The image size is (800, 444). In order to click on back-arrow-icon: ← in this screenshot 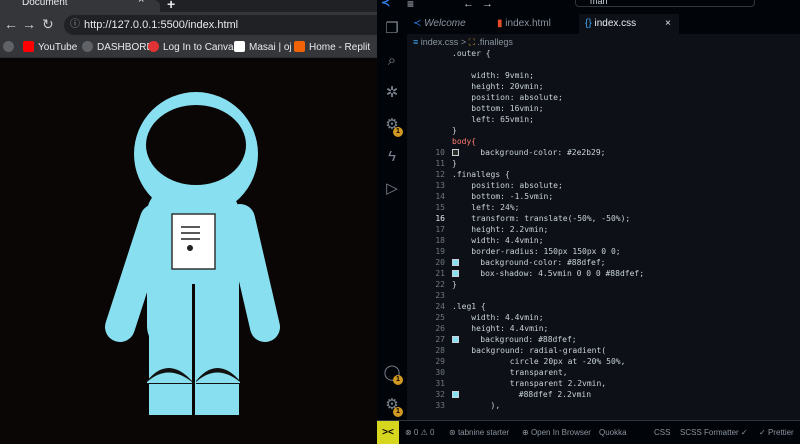, I will do `click(11, 24)`.